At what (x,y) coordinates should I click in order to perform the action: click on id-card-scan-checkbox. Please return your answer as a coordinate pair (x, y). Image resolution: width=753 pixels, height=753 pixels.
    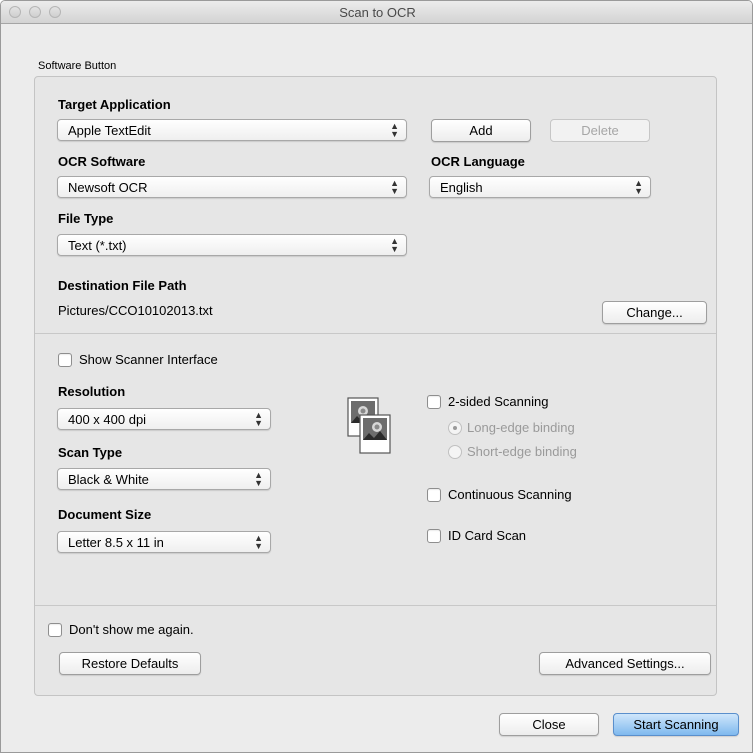
    Looking at the image, I should click on (434, 536).